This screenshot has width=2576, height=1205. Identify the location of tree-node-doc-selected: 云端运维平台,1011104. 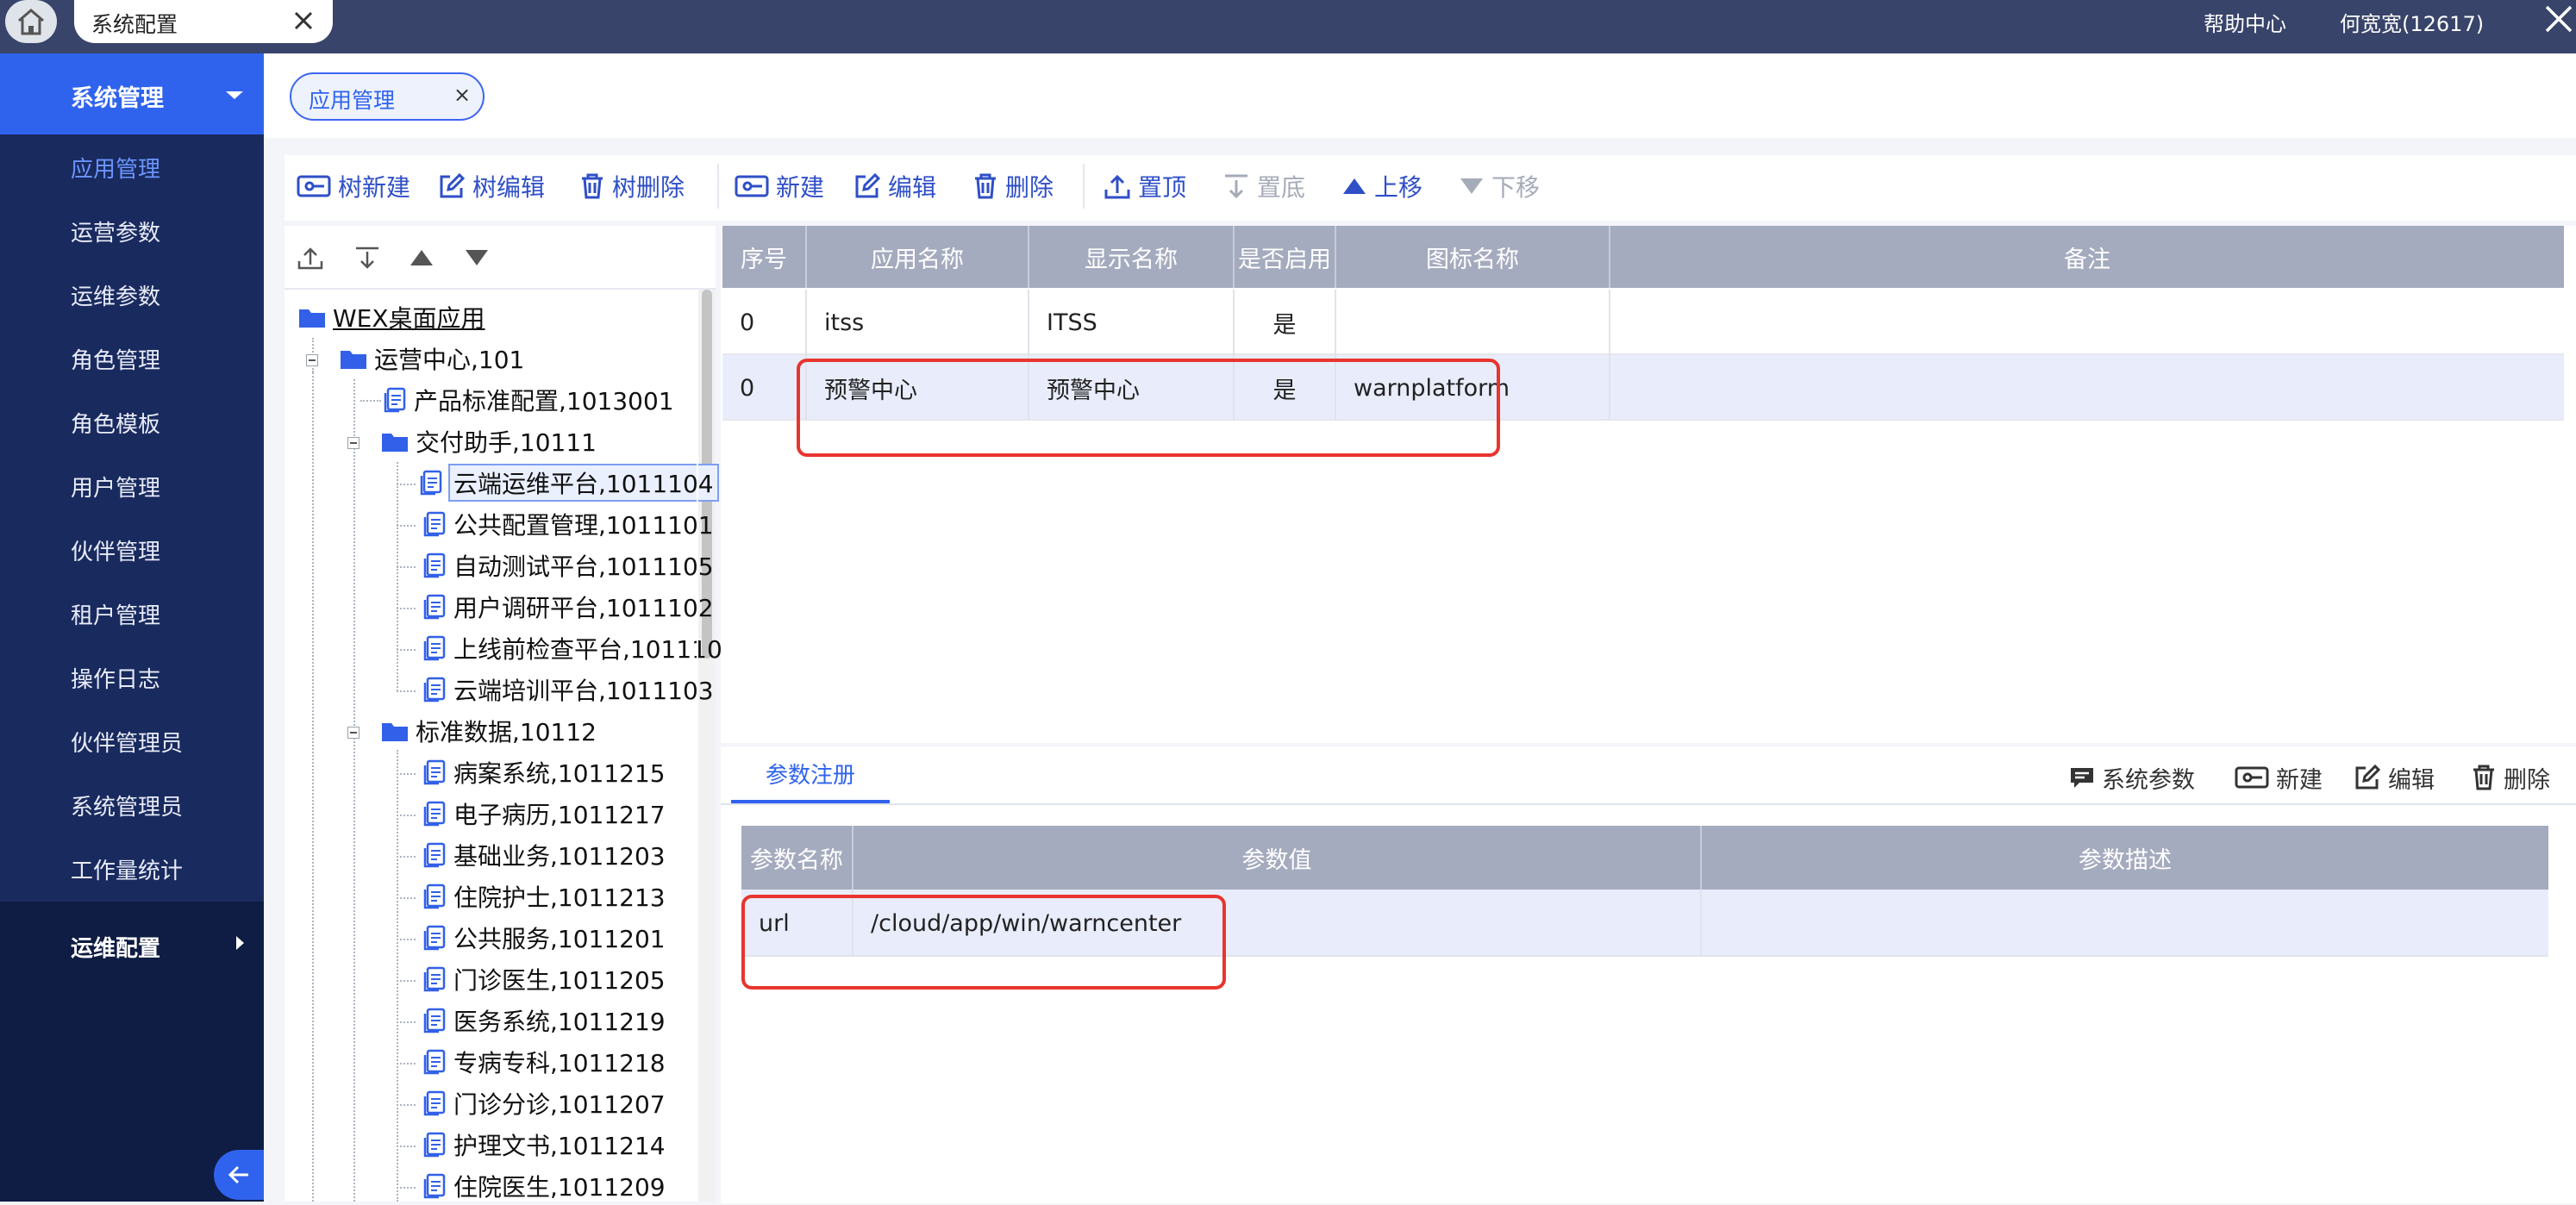
(569, 483).